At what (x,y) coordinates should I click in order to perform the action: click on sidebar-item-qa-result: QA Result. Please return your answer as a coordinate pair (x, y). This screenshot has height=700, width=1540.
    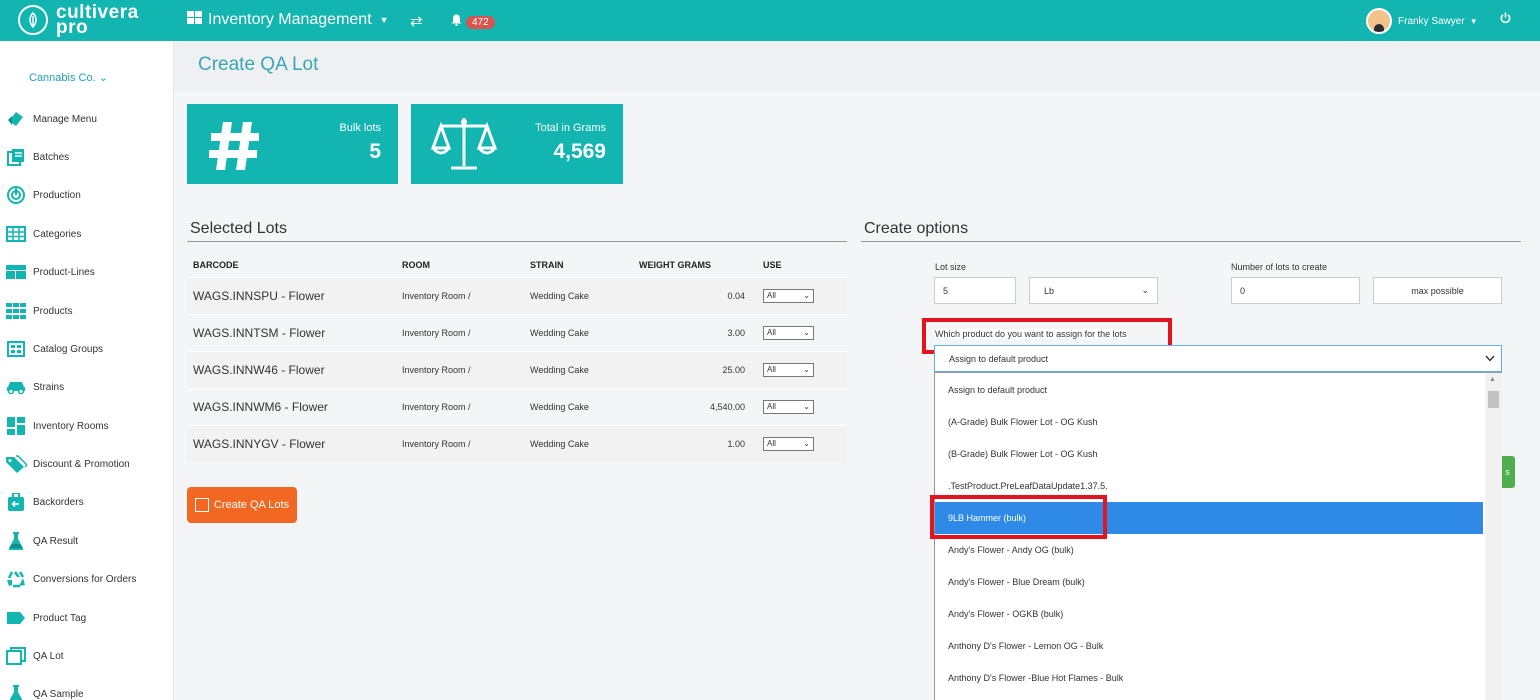
    Looking at the image, I should click on (87, 541).